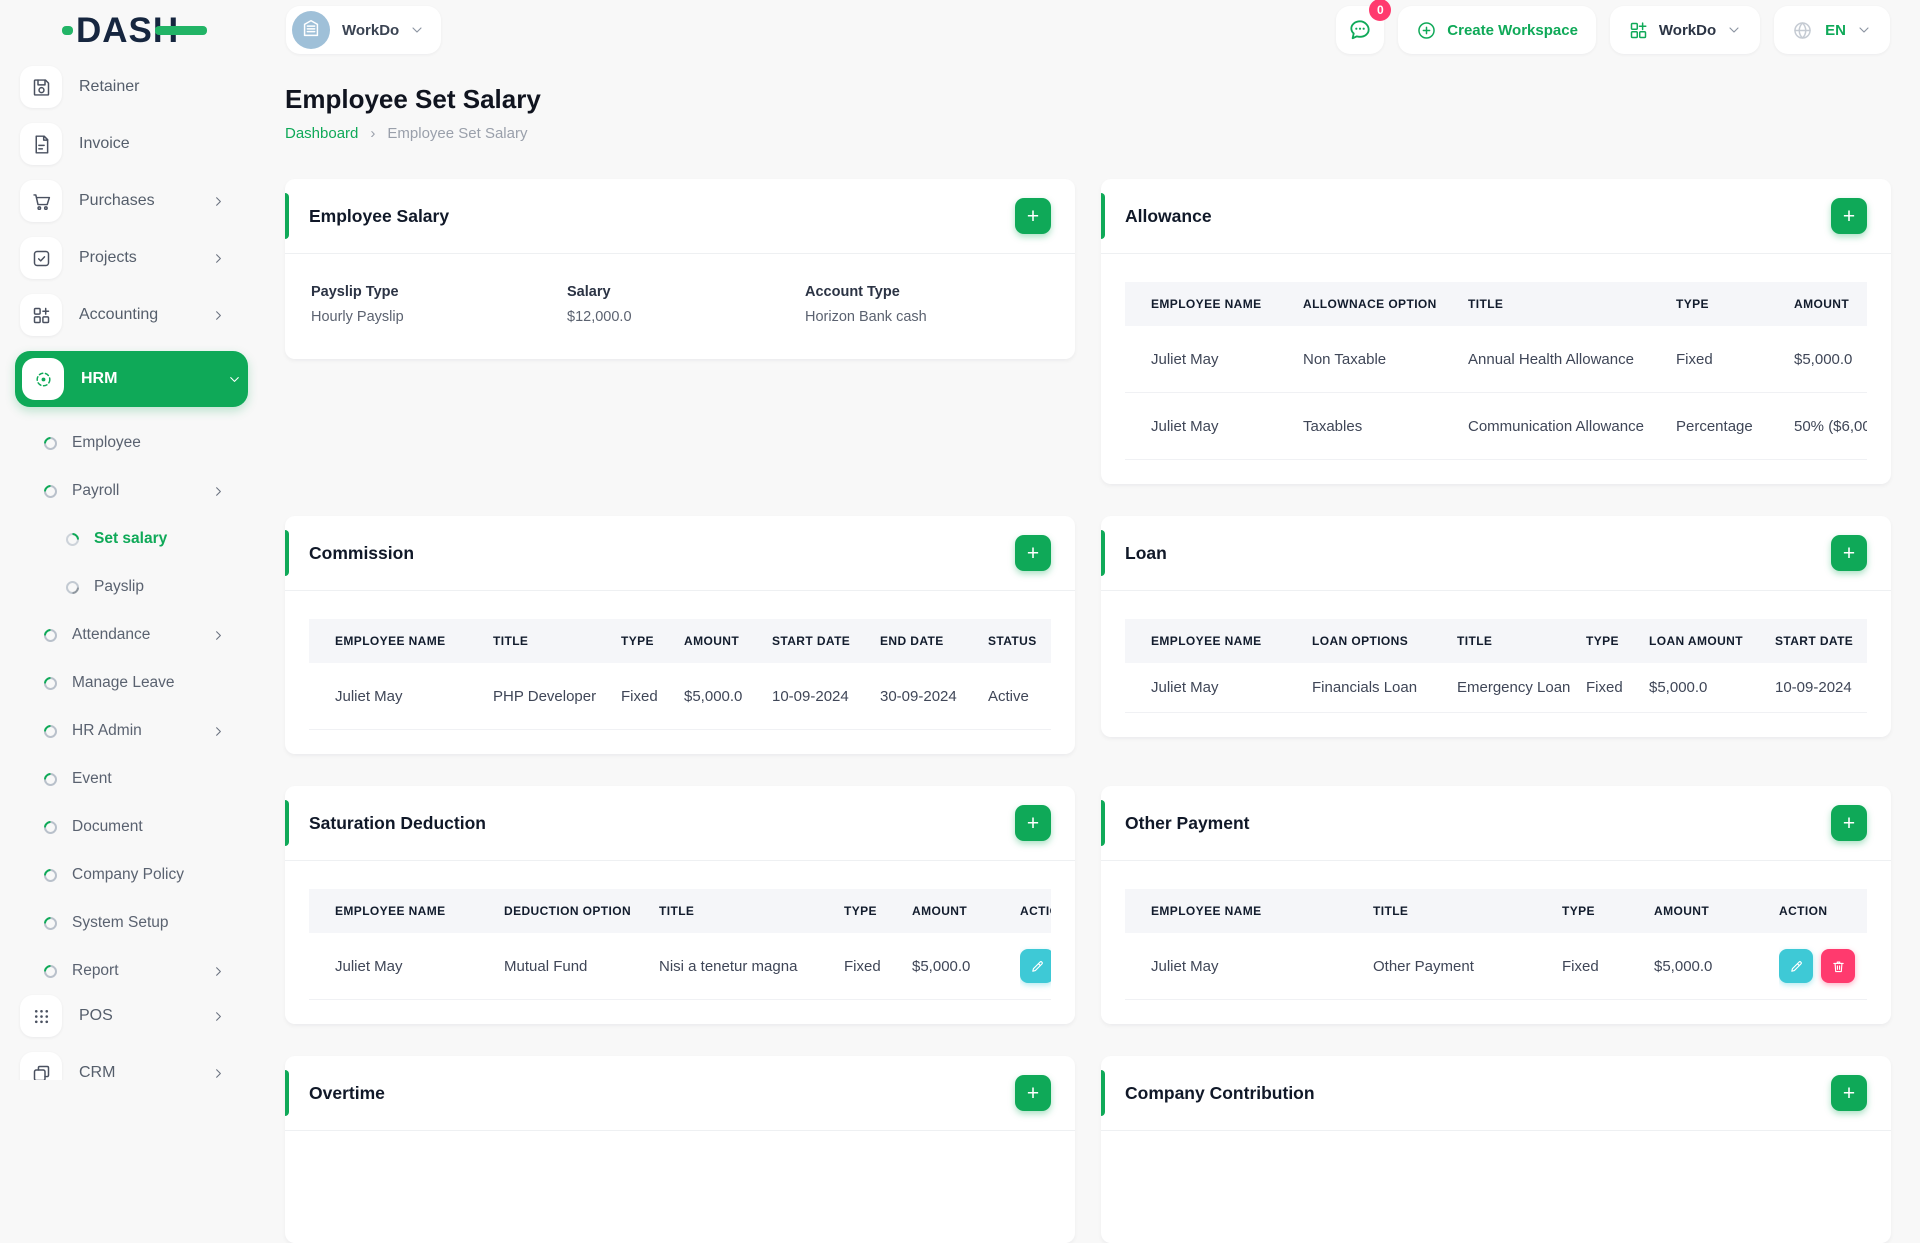  I want to click on sidebar-item-projects: Projects, so click(126, 258).